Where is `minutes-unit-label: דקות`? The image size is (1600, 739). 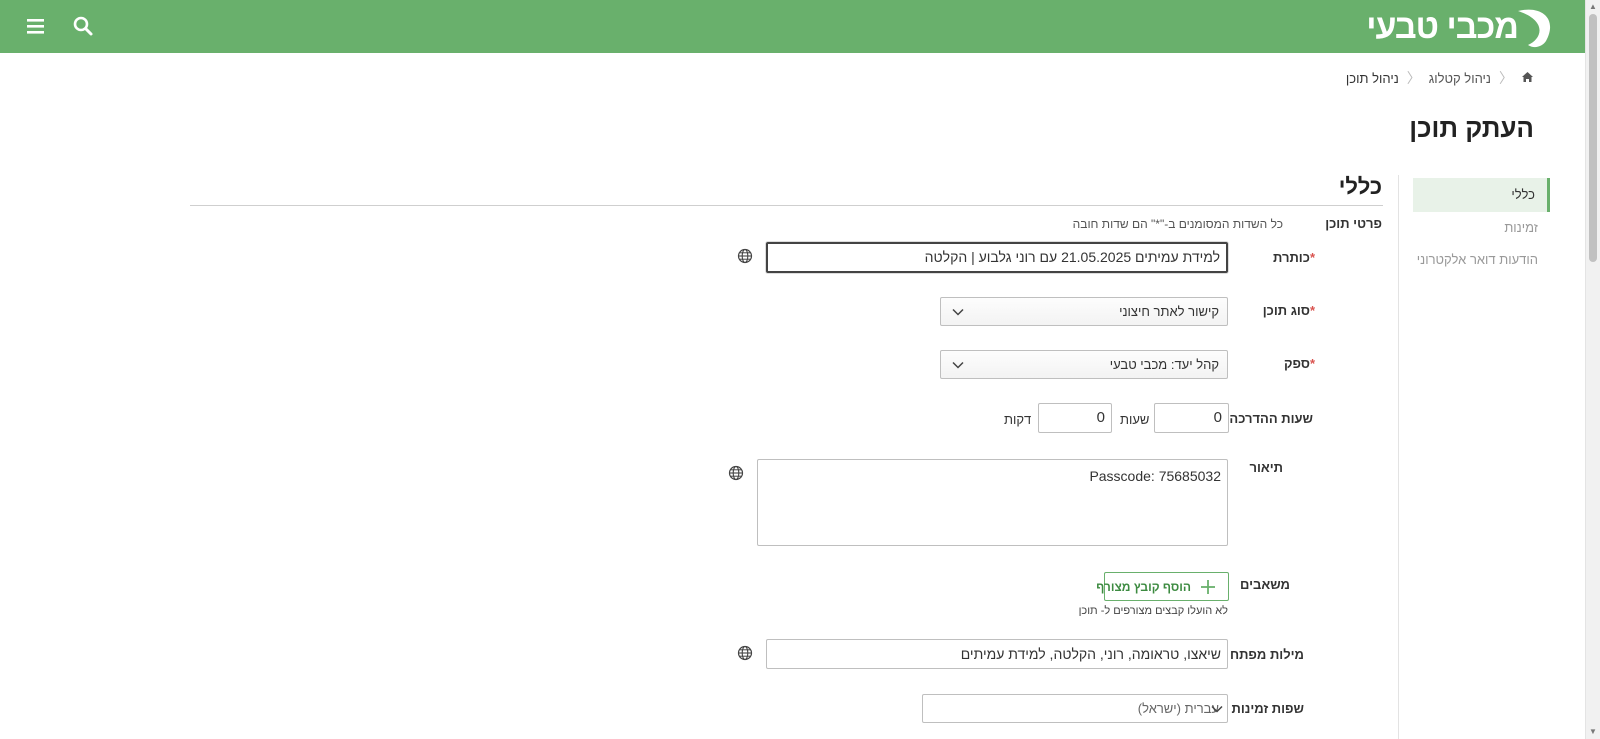
minutes-unit-label: דקות is located at coordinates (1018, 419).